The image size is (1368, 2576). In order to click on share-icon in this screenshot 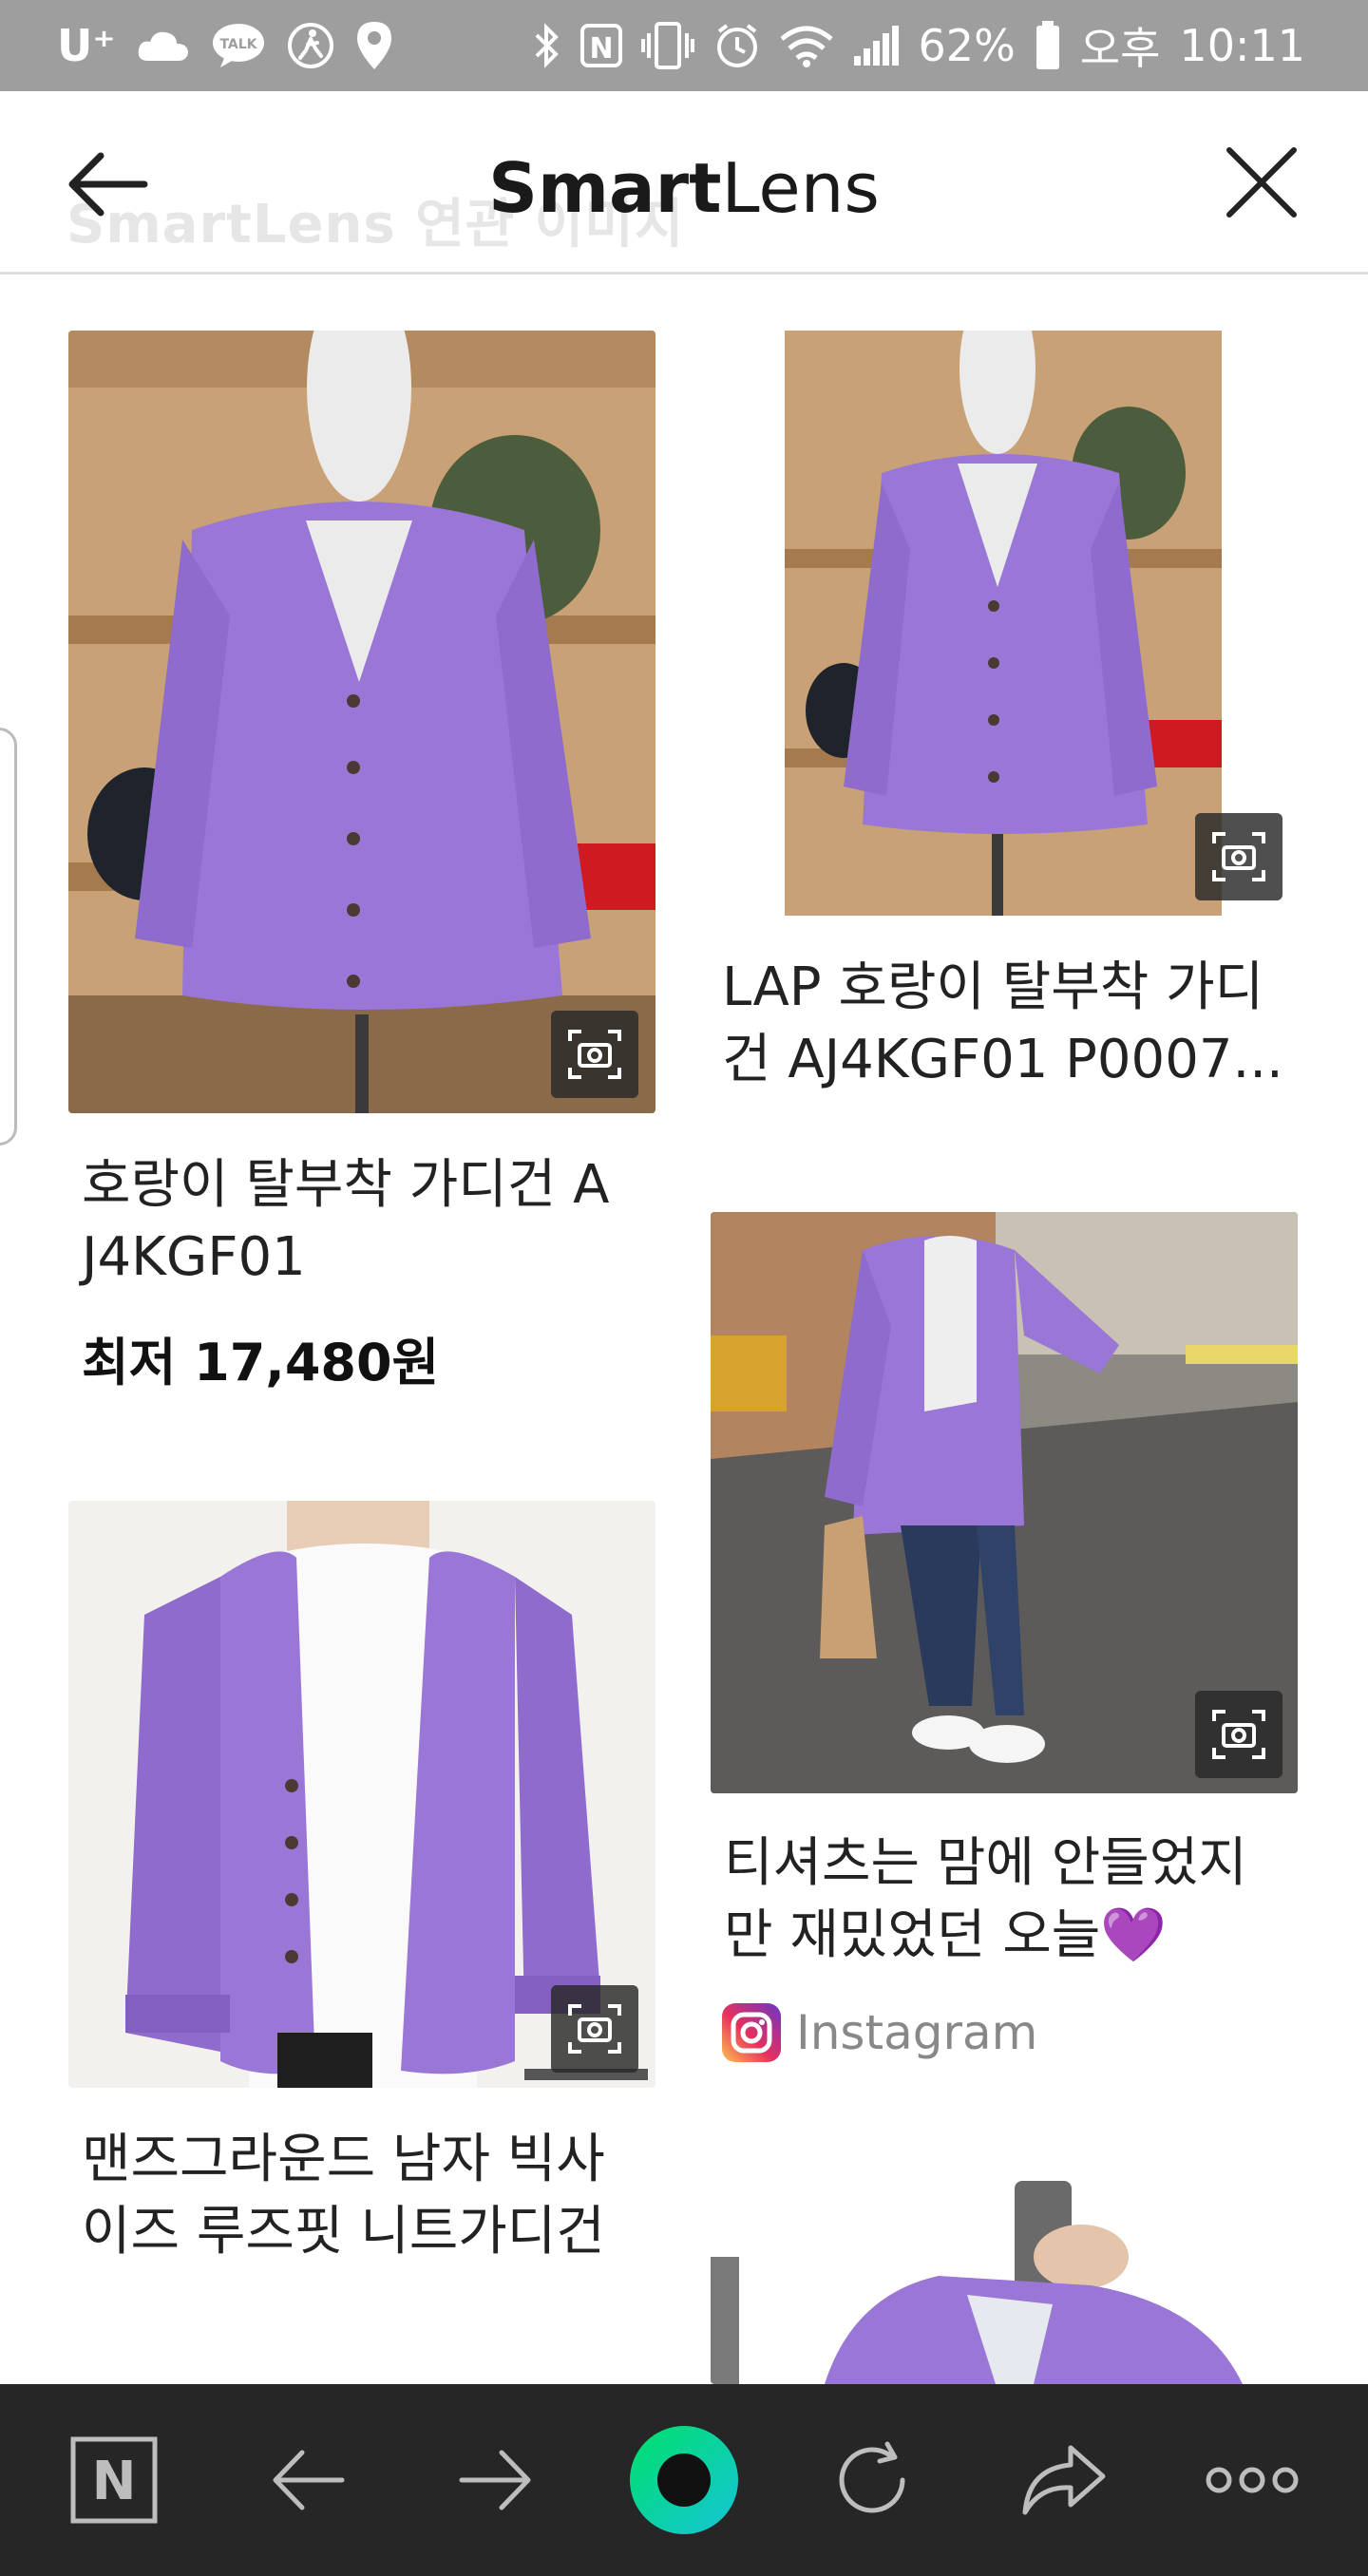, I will do `click(1064, 2480)`.